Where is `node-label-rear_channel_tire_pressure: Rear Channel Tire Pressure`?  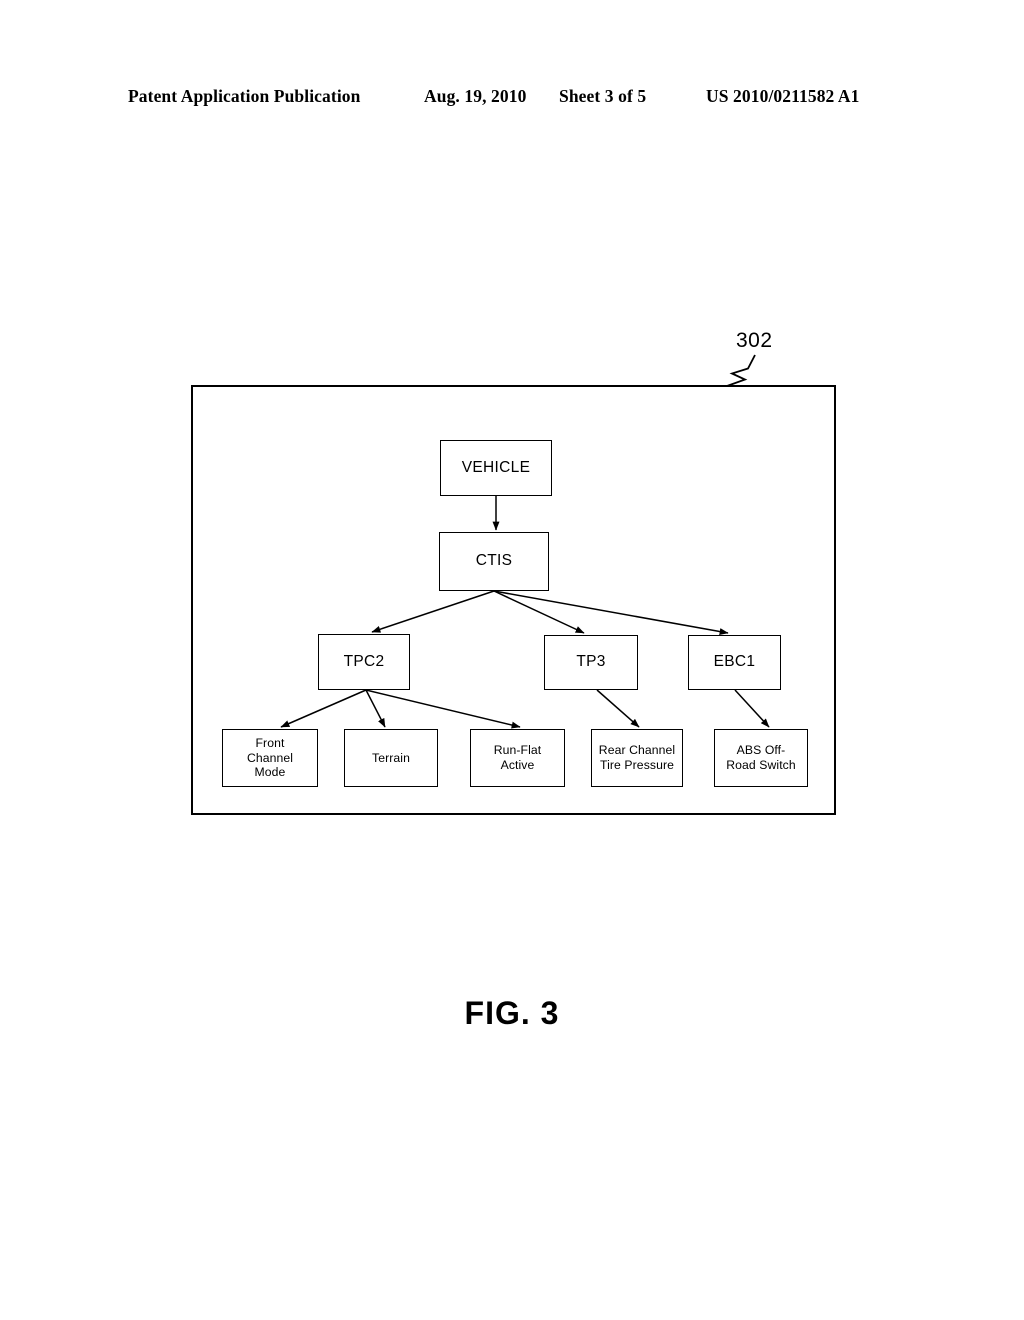 node-label-rear_channel_tire_pressure: Rear Channel Tire Pressure is located at coordinates (637, 757).